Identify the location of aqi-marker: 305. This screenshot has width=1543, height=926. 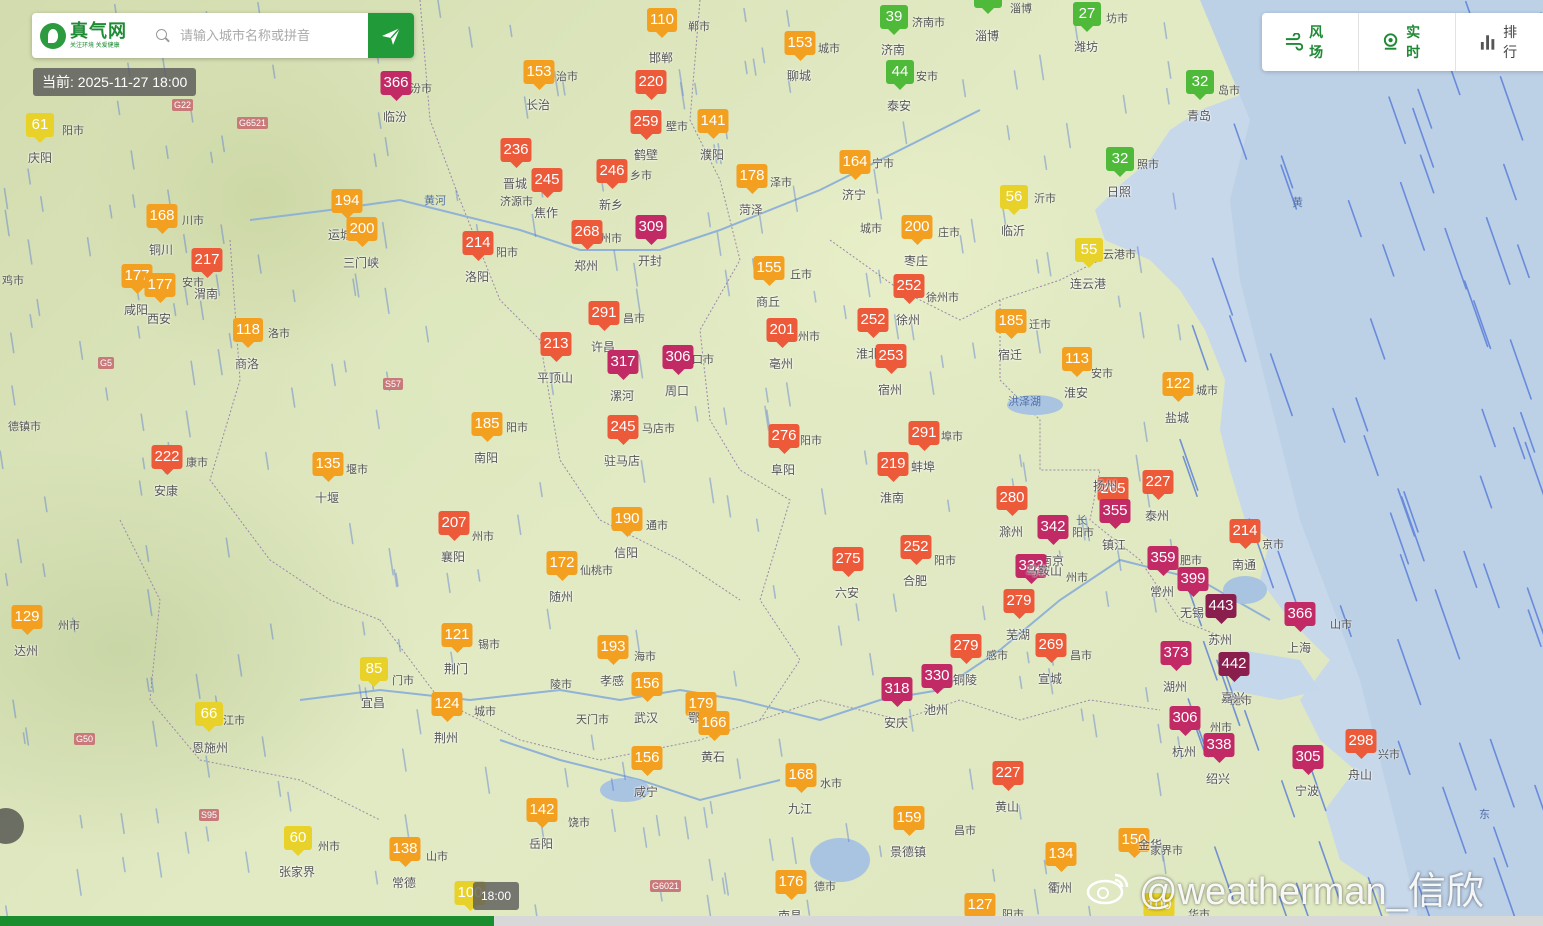
(1308, 760).